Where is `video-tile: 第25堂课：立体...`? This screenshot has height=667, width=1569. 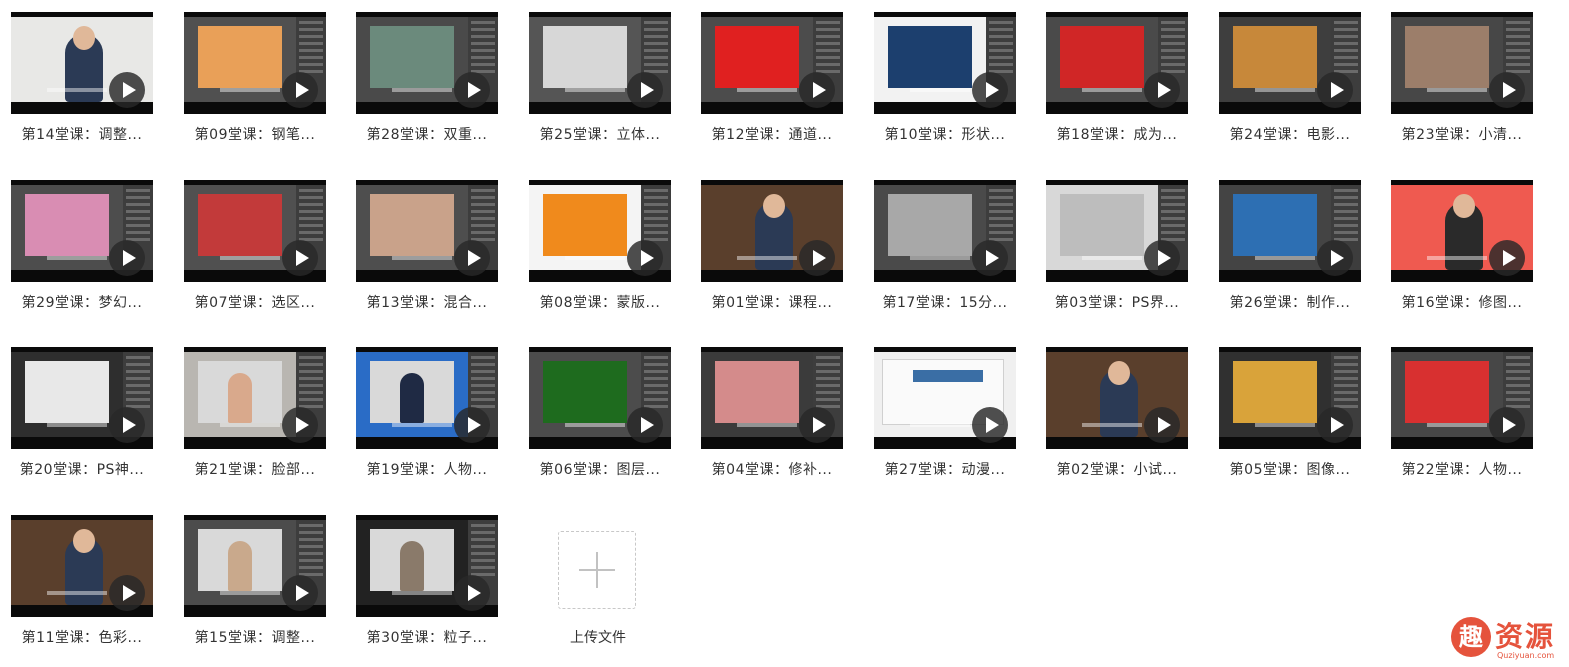 video-tile: 第25堂课：立体... is located at coordinates (600, 88).